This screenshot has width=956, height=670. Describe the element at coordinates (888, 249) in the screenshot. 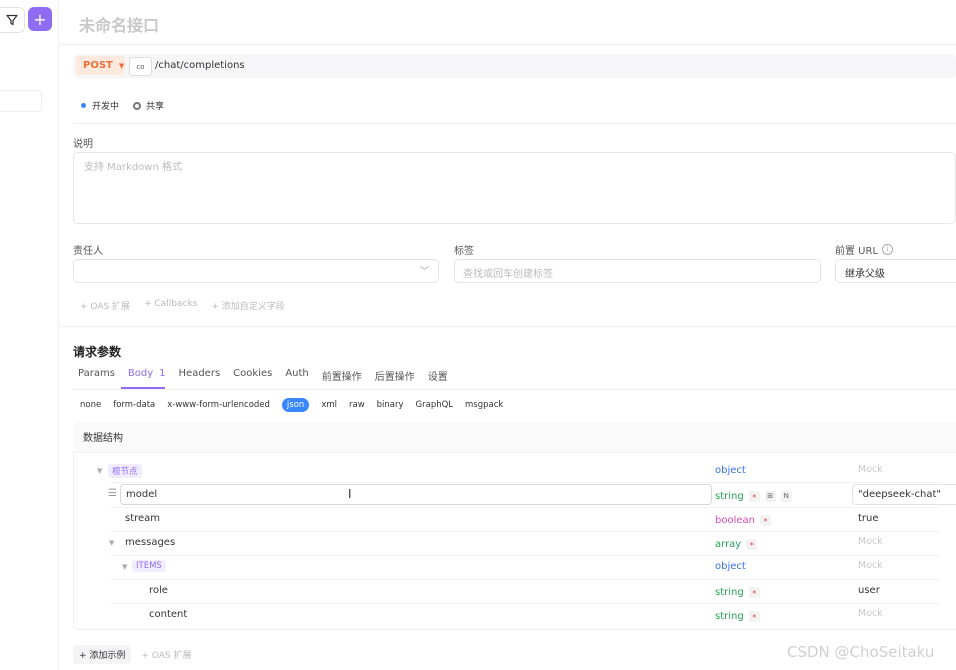

I see `info-icon: i` at that location.